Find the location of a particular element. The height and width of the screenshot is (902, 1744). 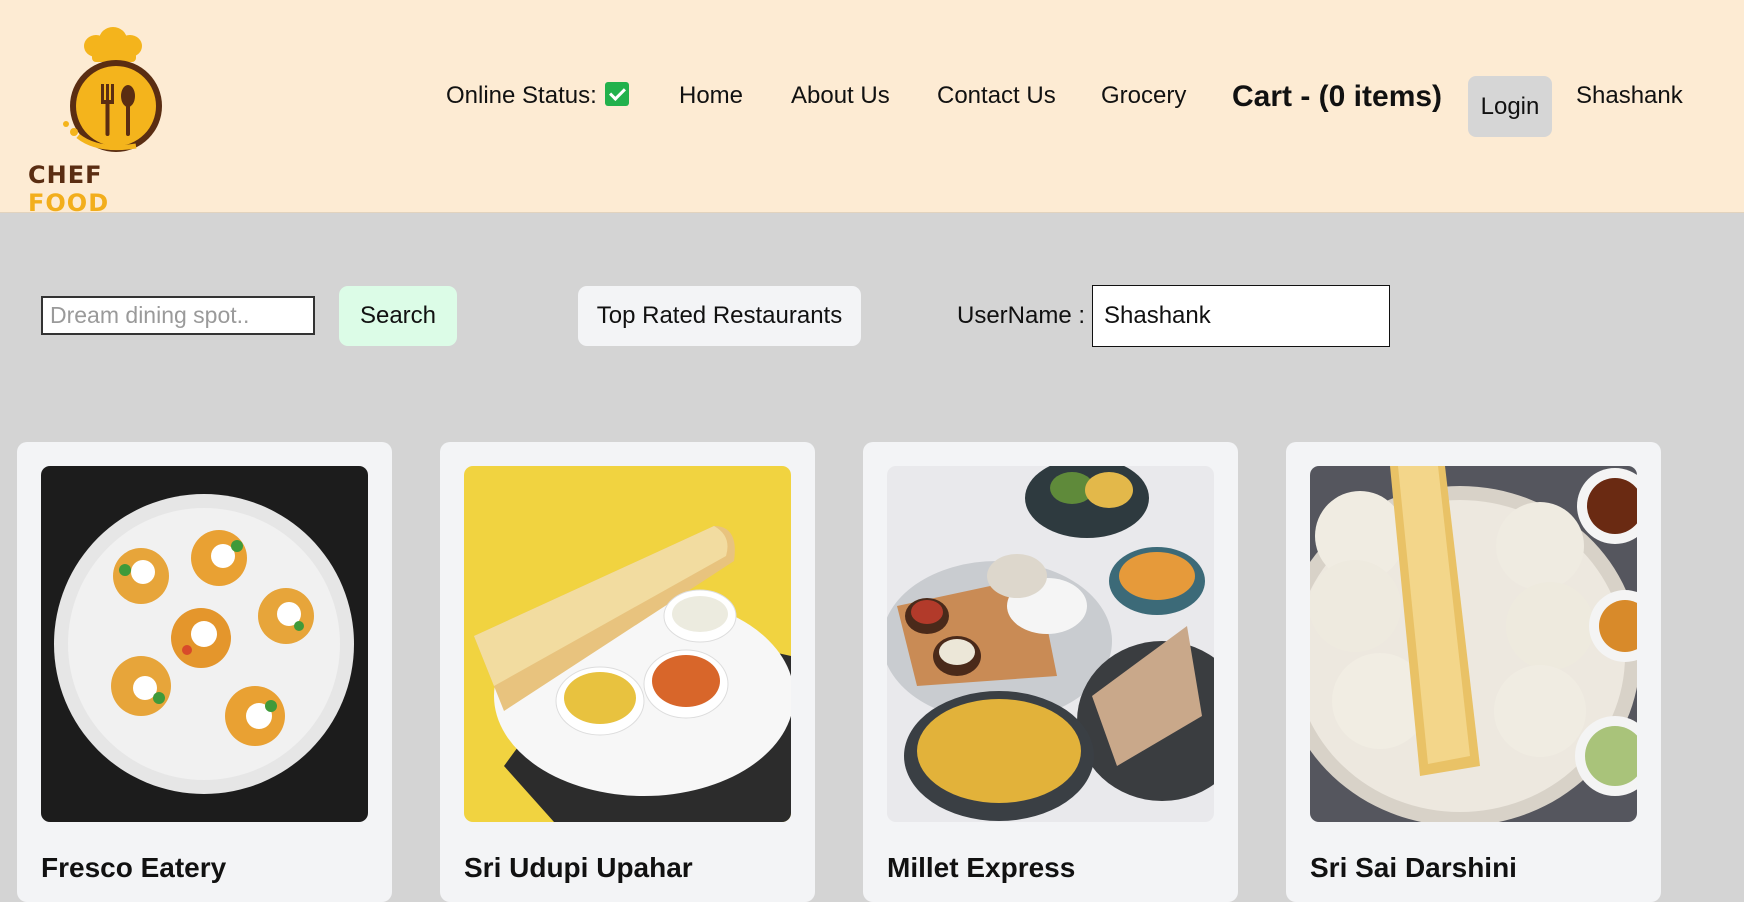

top-rated-restaurants-button: Top Rated Restaurants is located at coordinates (719, 316).